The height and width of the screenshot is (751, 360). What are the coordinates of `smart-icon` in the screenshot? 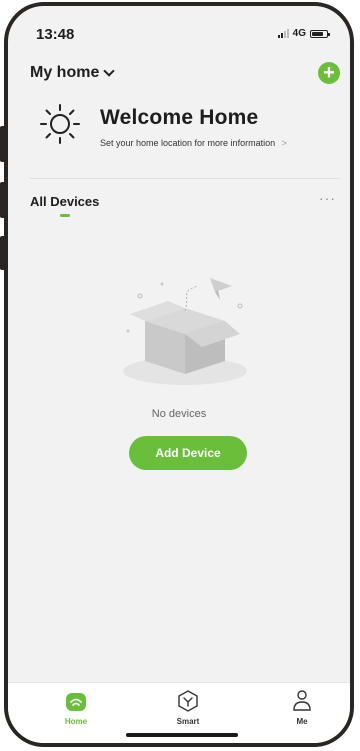 It's located at (188, 701).